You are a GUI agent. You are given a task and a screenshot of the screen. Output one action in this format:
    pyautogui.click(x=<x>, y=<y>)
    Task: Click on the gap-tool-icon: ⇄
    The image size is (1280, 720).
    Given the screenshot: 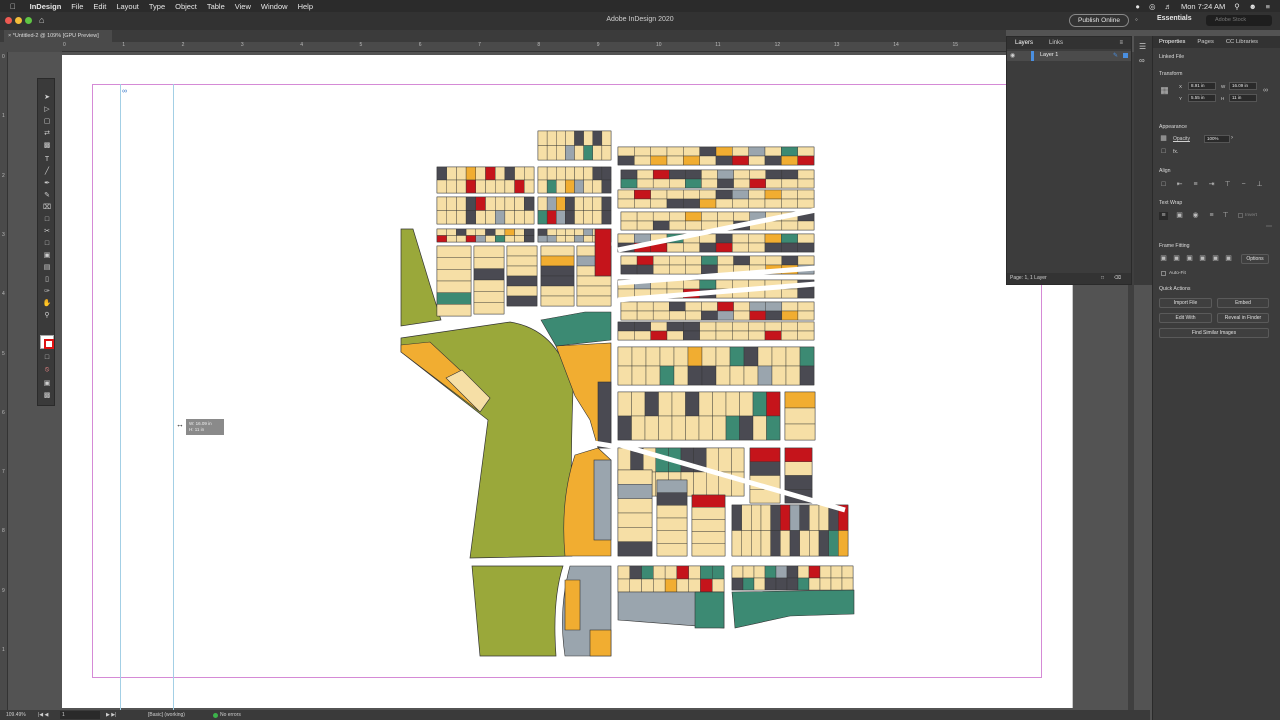 What is the action you would take?
    pyautogui.click(x=47, y=134)
    